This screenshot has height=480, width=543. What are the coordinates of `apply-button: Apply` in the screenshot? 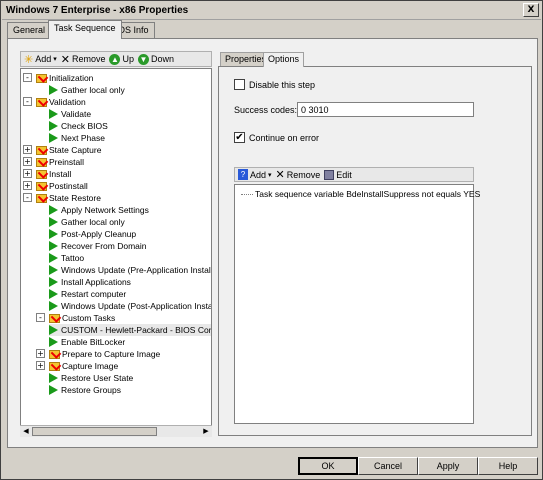 It's located at (448, 466).